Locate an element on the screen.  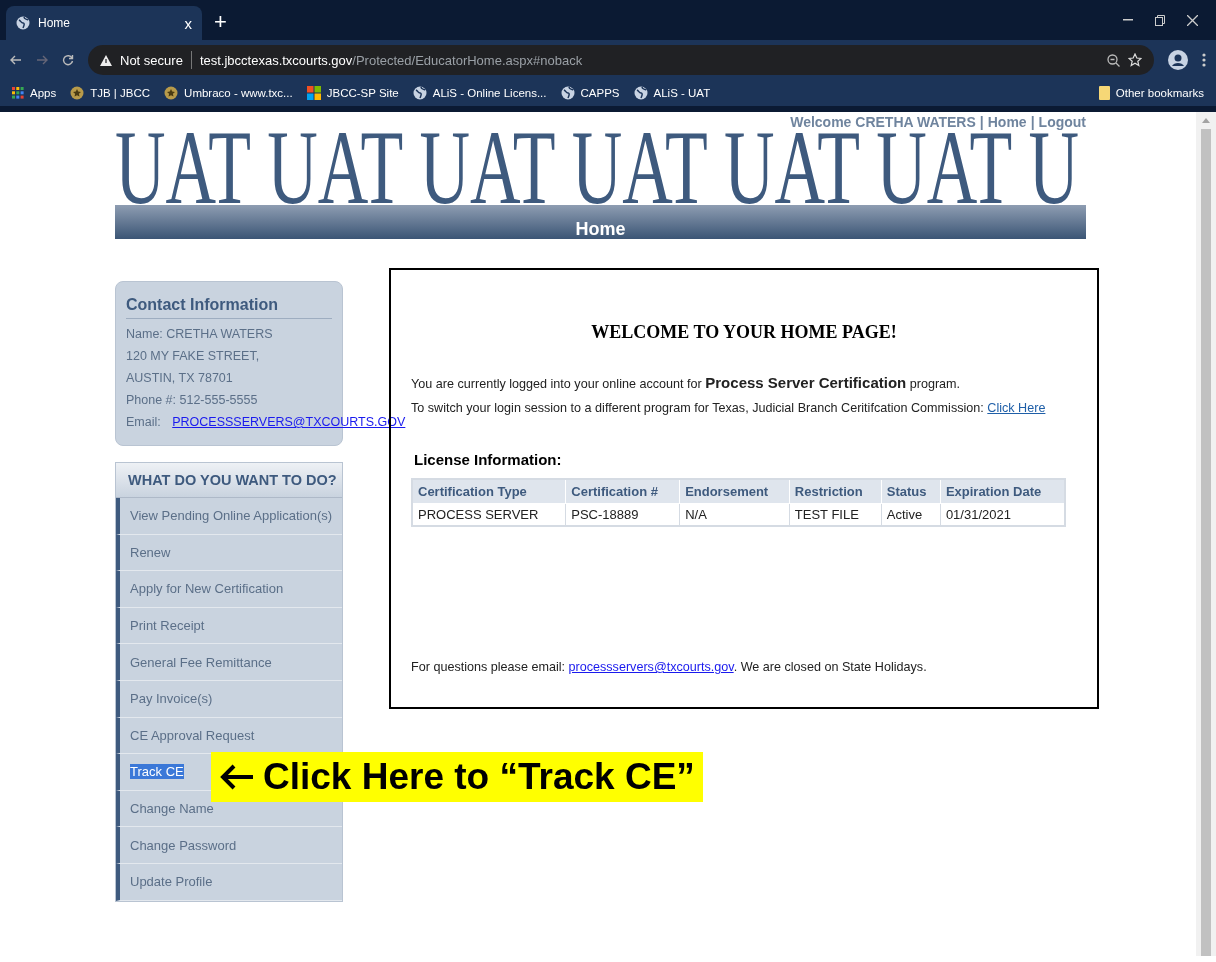
address-bar: Not secure test.jbcctexas.txcourts.gov/Protected/EducatorHome.aspx#noback is located at coordinates (621, 60).